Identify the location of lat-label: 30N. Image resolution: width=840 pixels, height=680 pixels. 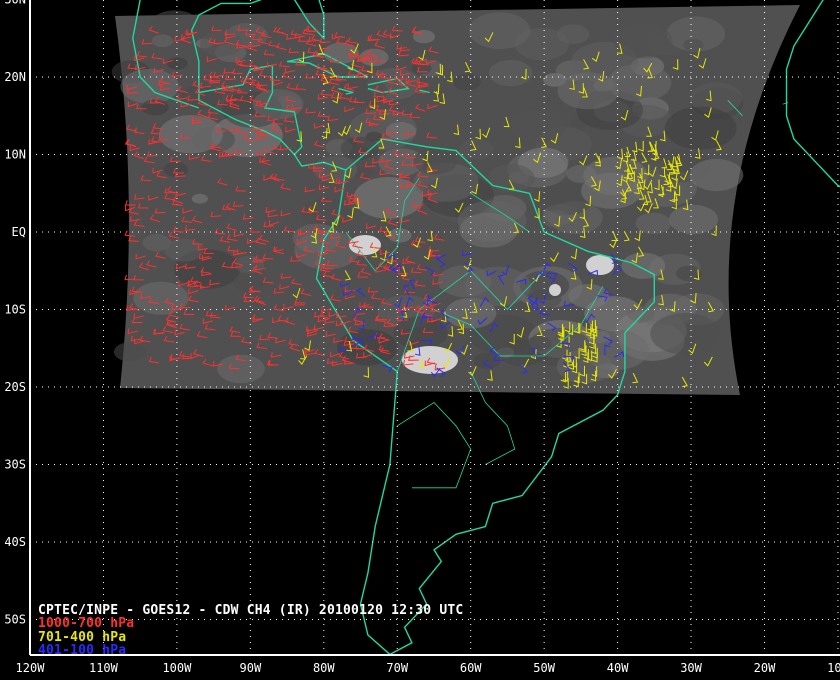
(15, 3).